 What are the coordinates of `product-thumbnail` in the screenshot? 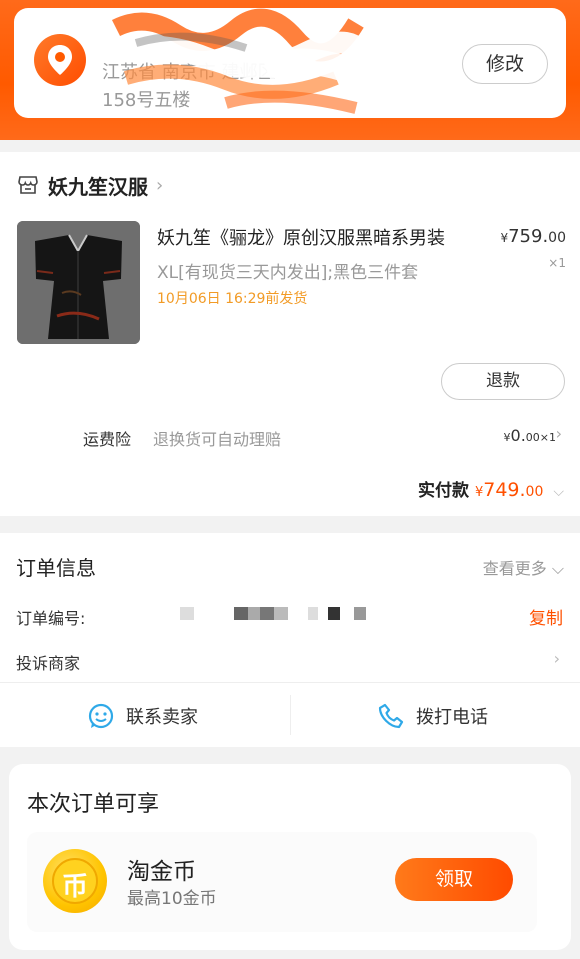 It's located at (78, 282).